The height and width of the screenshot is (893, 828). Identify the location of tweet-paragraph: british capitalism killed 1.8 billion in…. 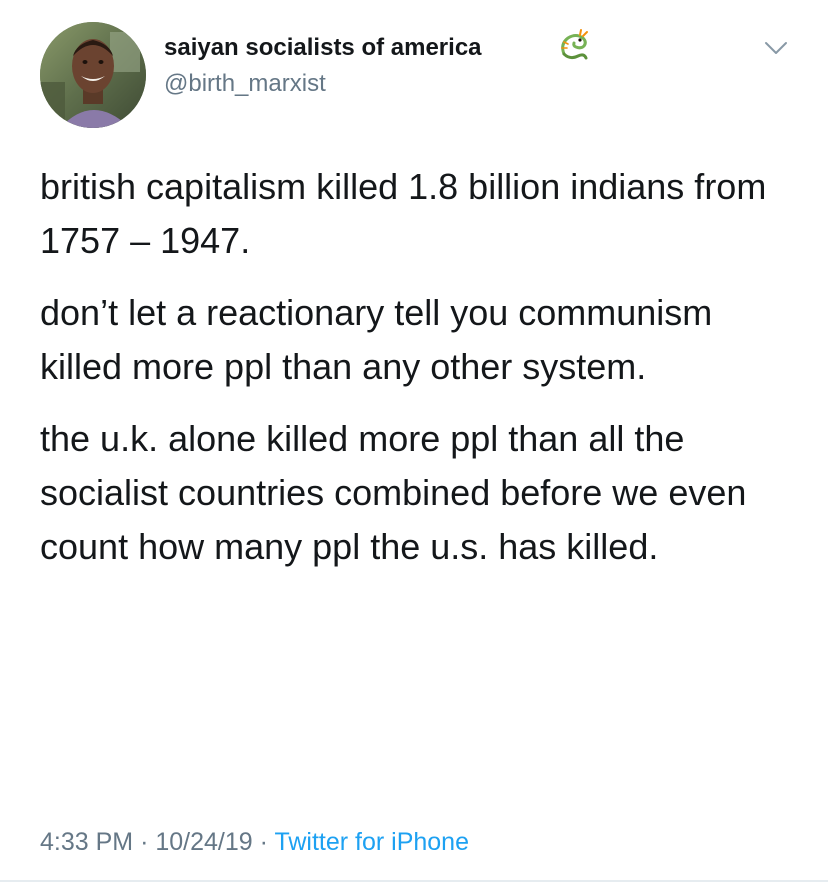
(403, 213).